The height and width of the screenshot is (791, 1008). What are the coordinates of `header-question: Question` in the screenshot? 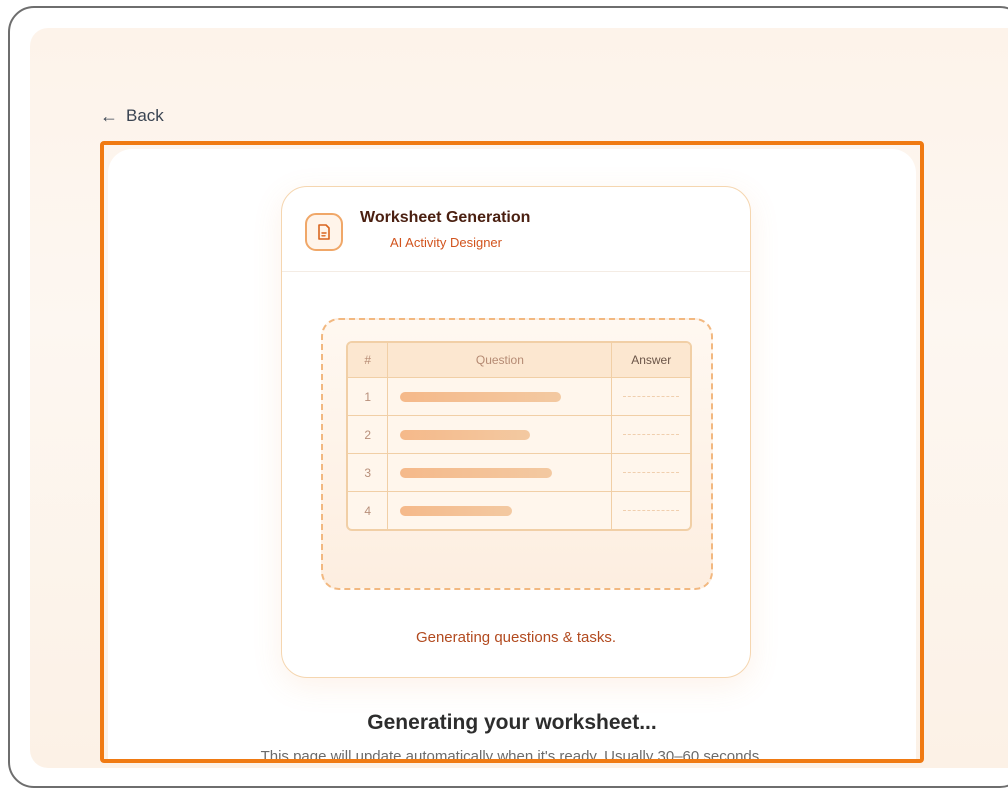 It's located at (500, 360).